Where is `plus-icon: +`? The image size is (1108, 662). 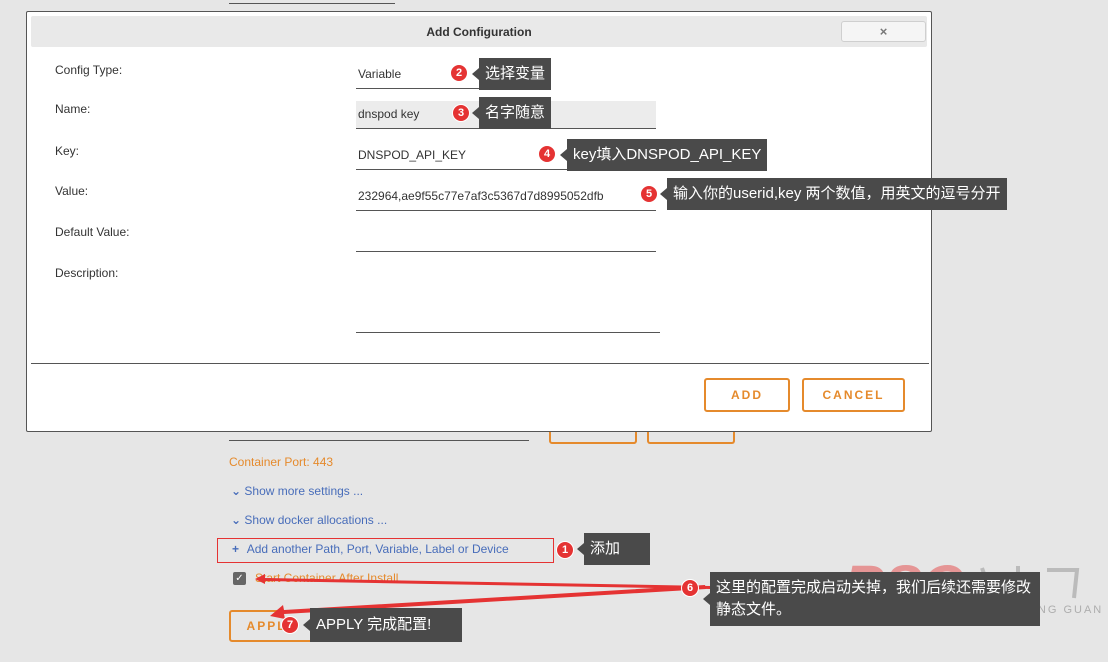
plus-icon: + is located at coordinates (236, 549).